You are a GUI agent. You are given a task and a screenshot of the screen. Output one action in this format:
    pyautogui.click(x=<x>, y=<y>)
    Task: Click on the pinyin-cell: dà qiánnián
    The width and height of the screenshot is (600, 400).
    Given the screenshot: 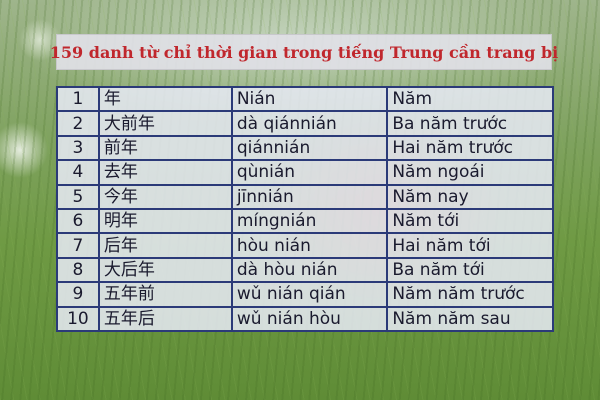 What is the action you would take?
    pyautogui.click(x=309, y=123)
    